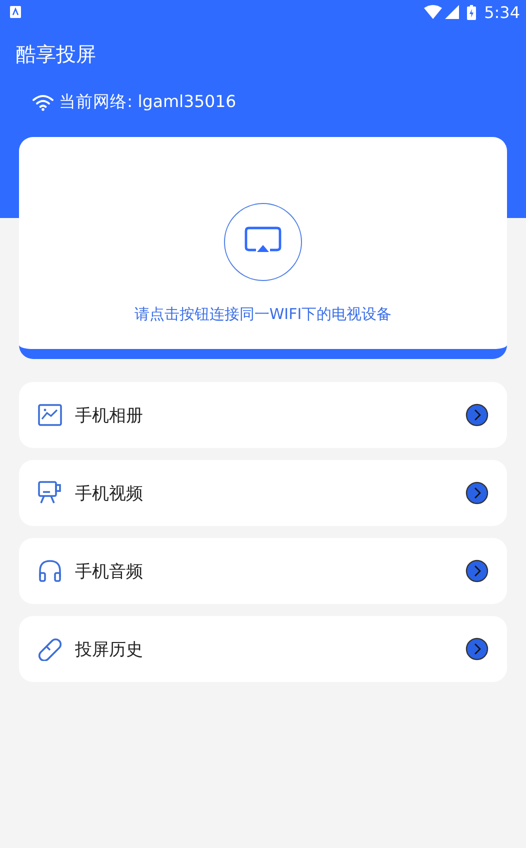  Describe the element at coordinates (452, 12) in the screenshot. I see `cell-signal-icon` at that location.